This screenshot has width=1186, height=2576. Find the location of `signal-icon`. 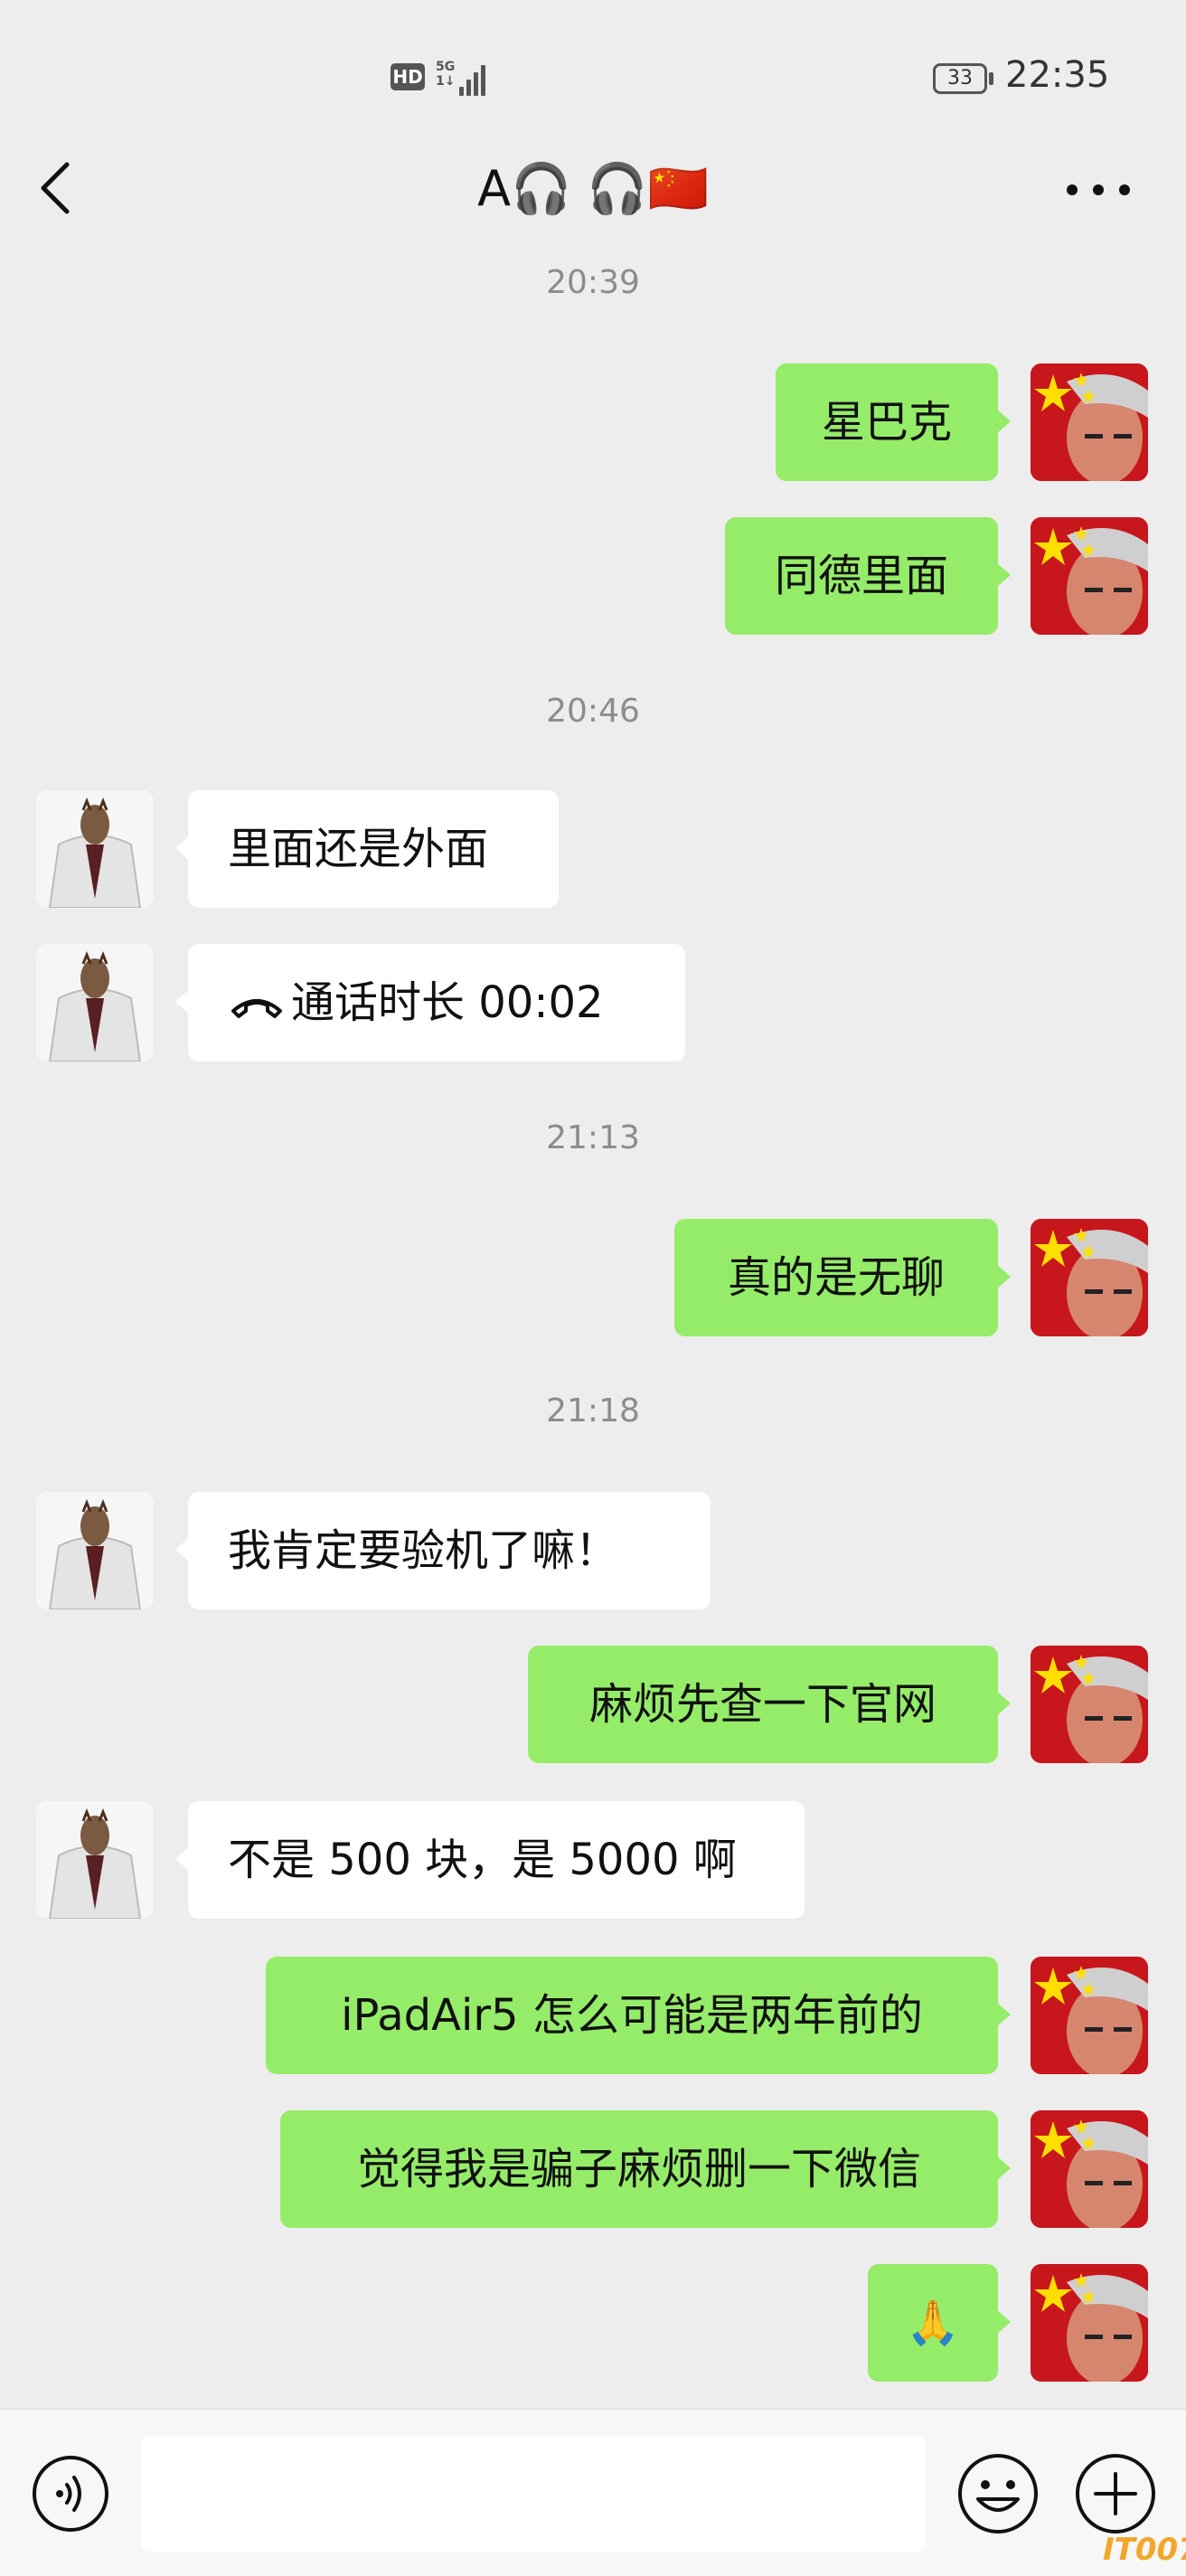

signal-icon is located at coordinates (473, 79).